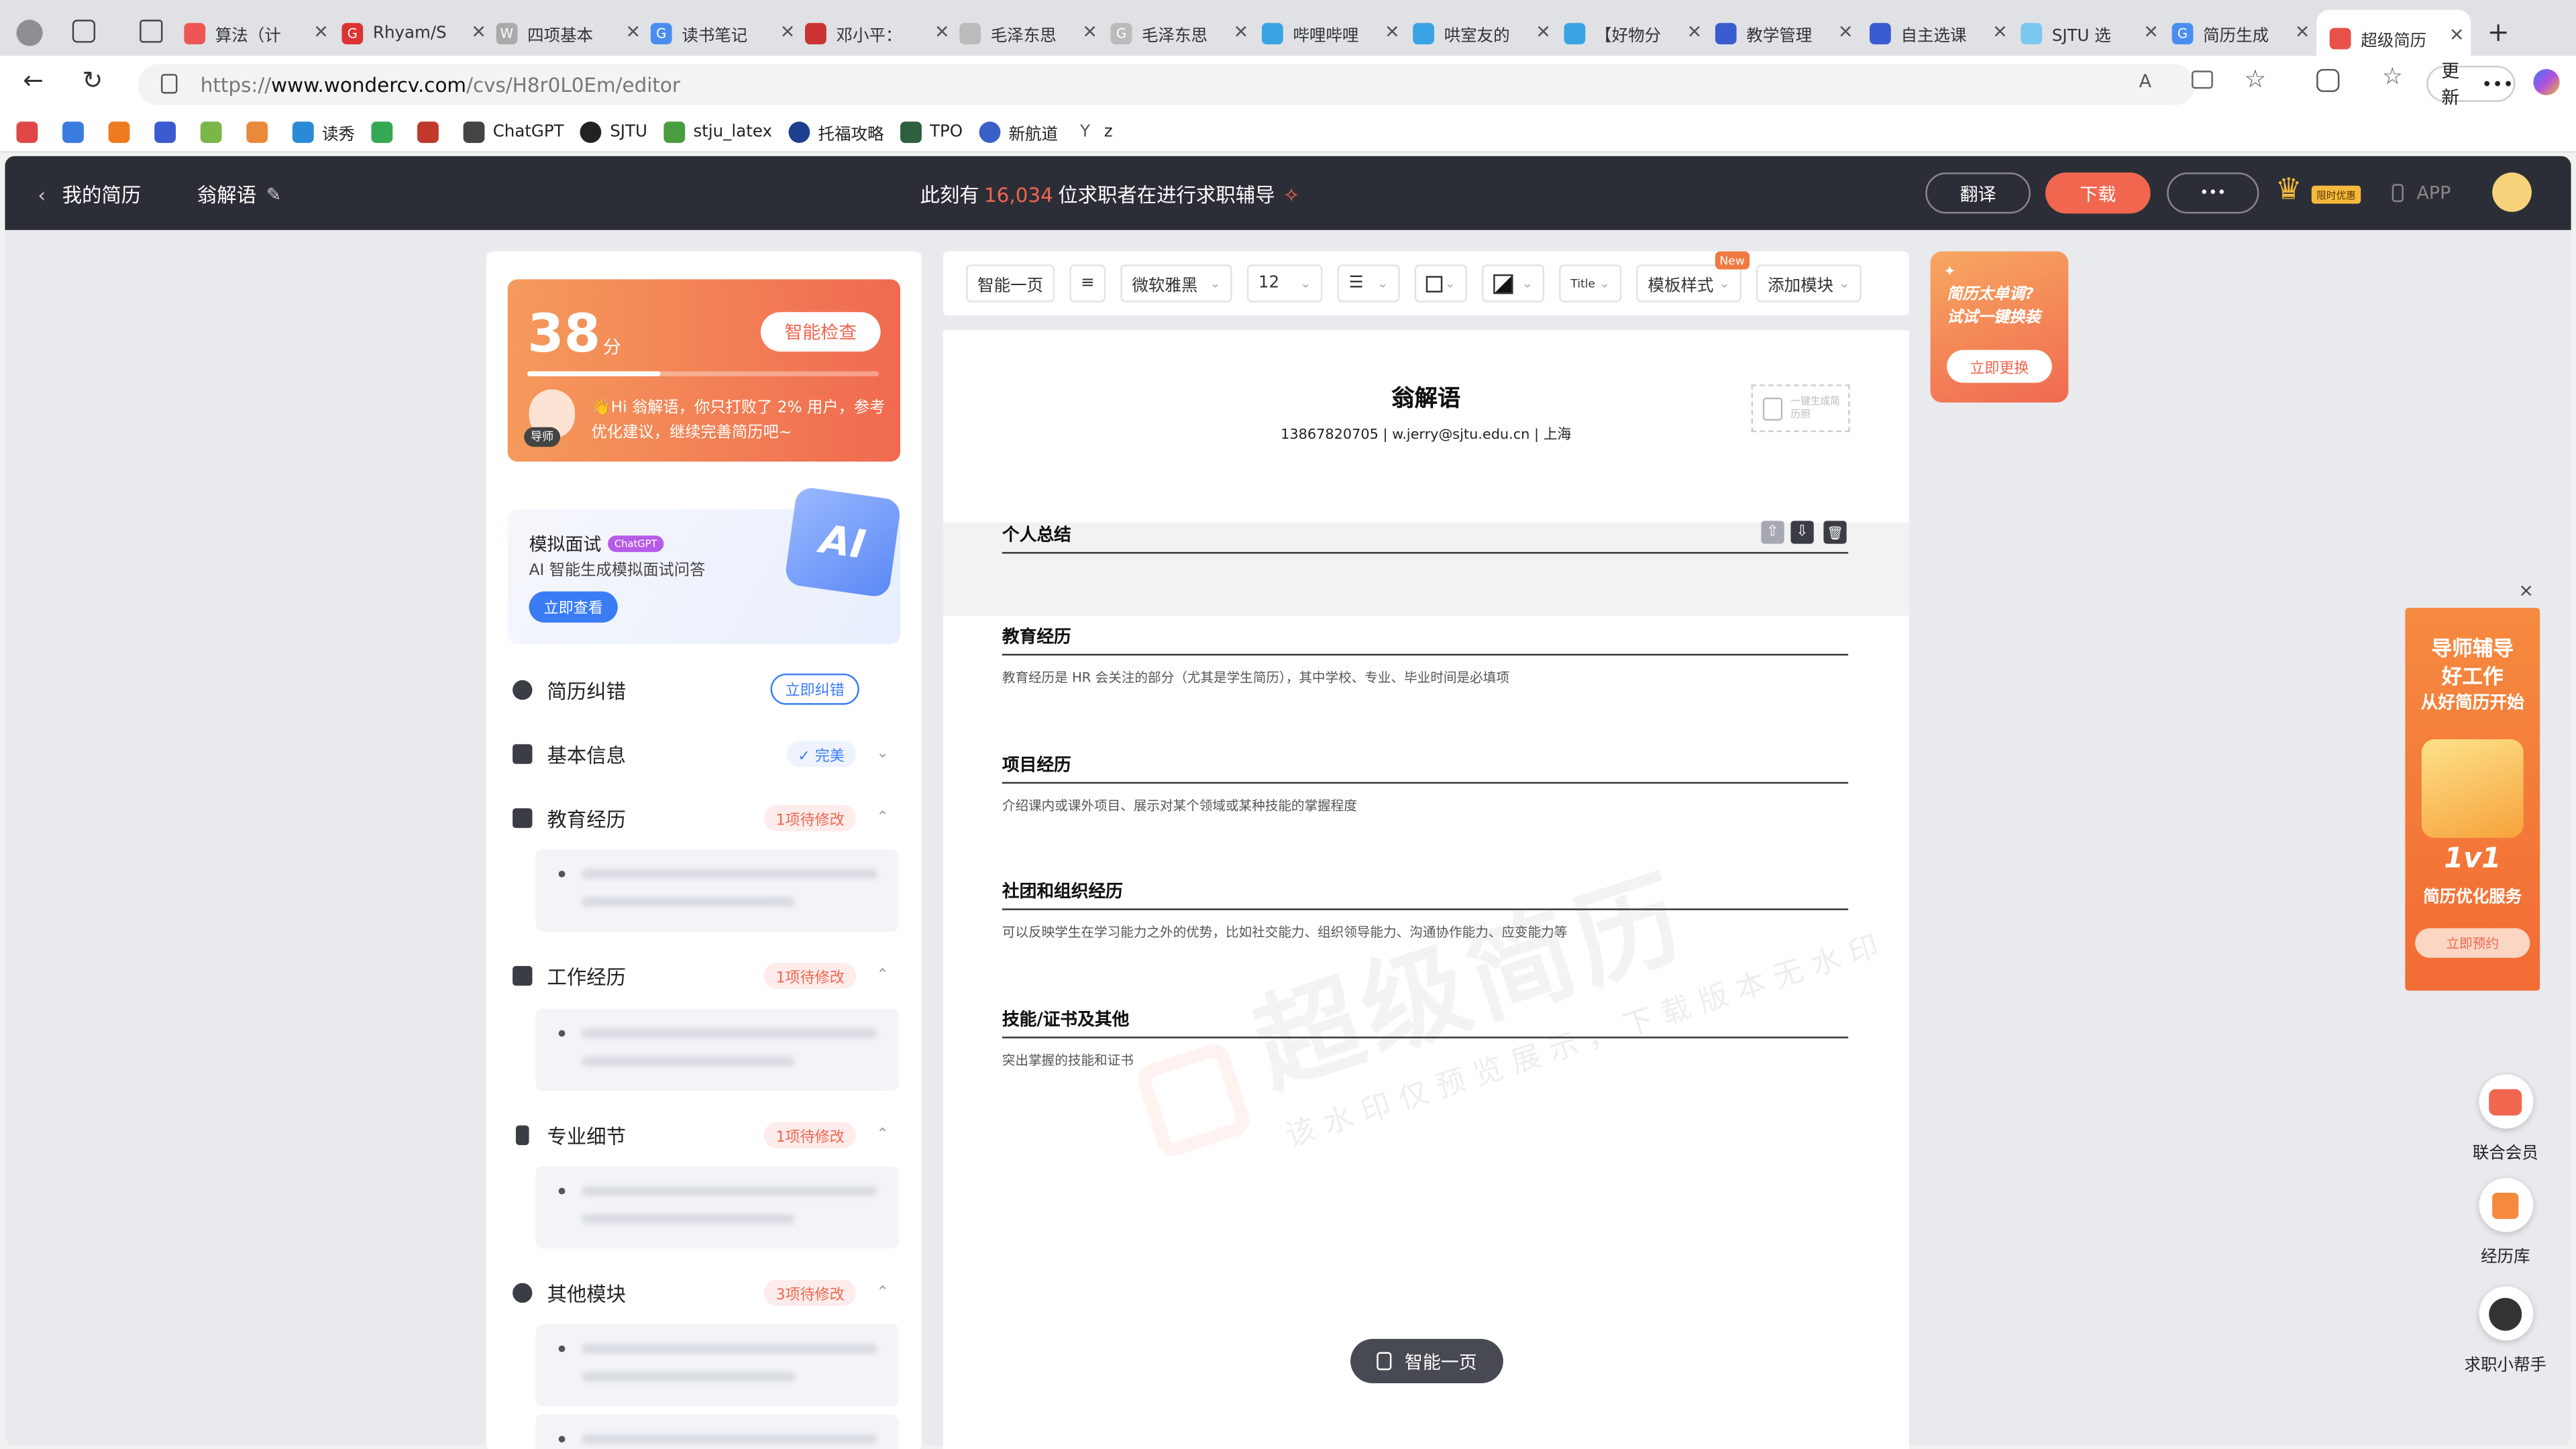 This screenshot has height=1449, width=2576. Describe the element at coordinates (1425, 768) in the screenshot. I see `project-section-title: 项目经历` at that location.